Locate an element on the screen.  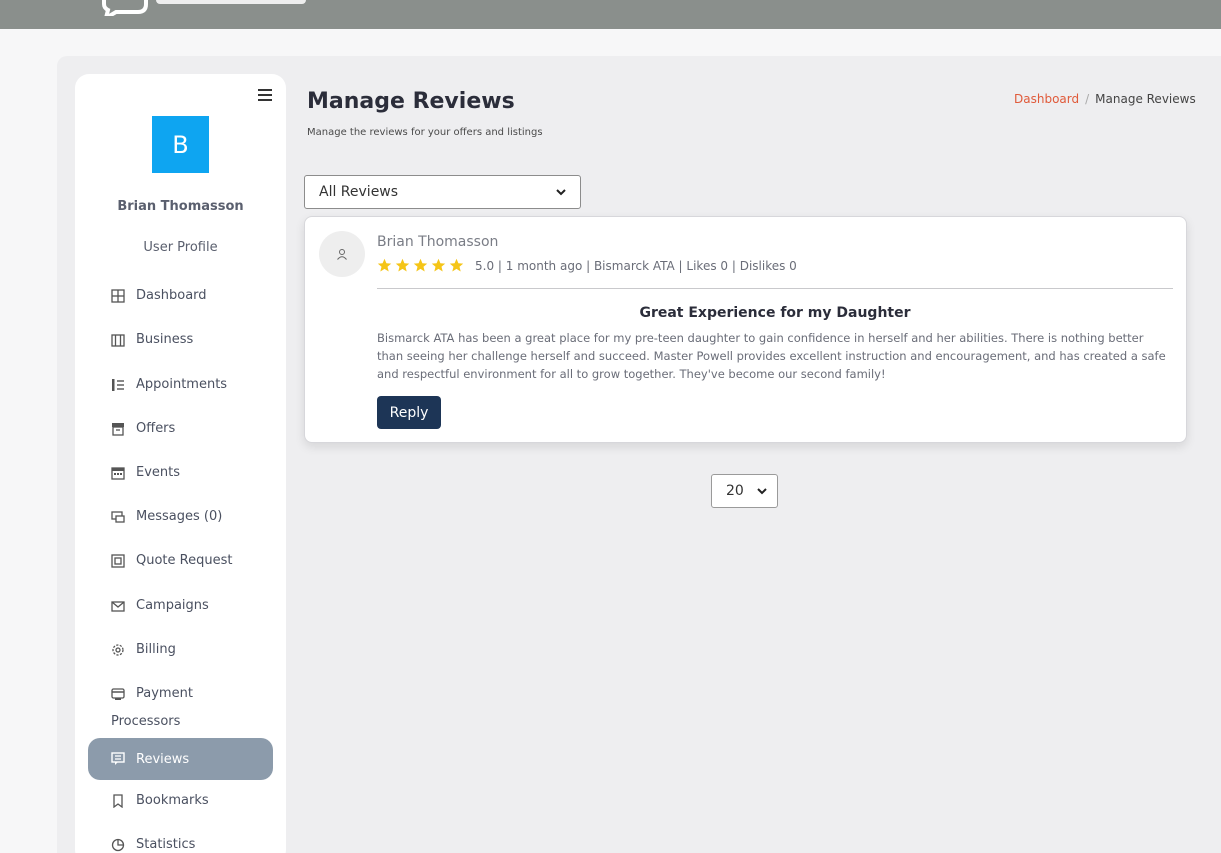
sidebar-item-label: Offers is located at coordinates (156, 428).